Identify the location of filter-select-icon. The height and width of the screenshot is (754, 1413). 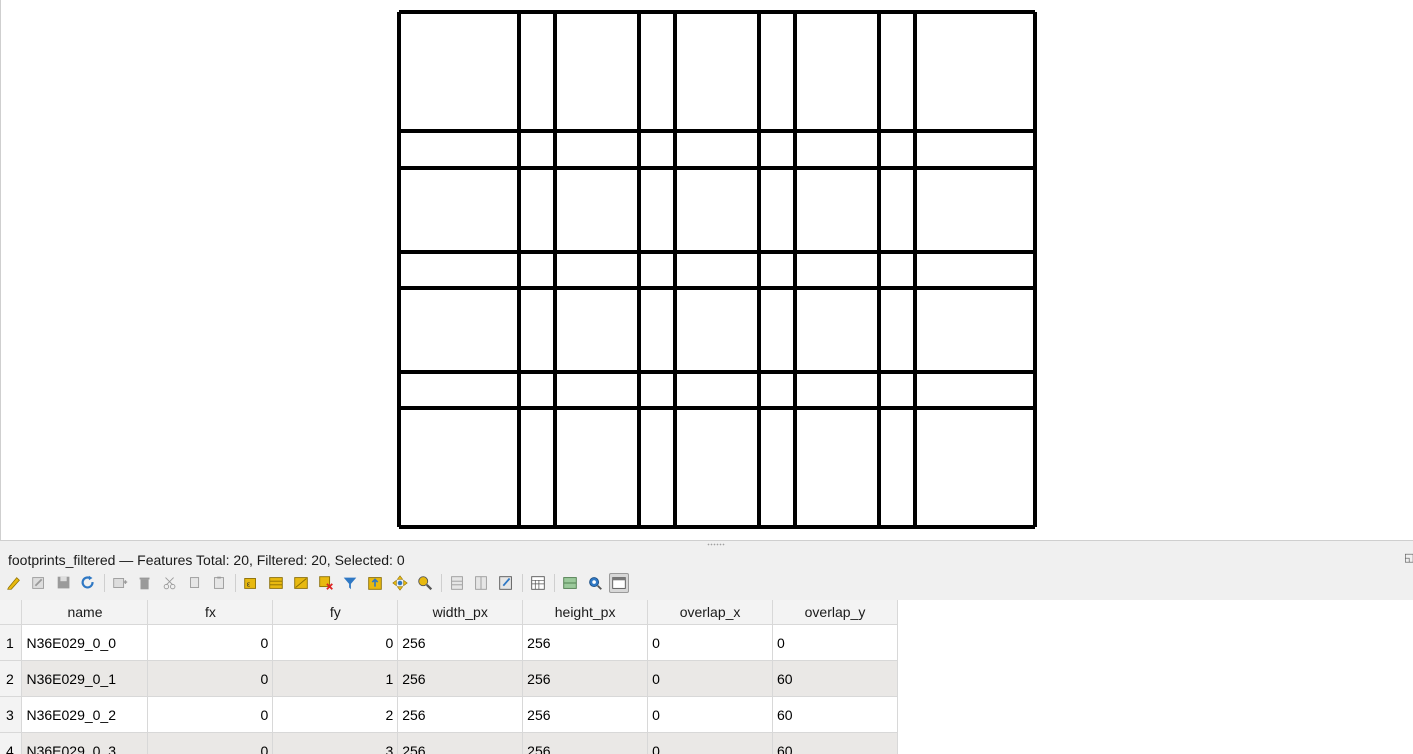
(350, 583).